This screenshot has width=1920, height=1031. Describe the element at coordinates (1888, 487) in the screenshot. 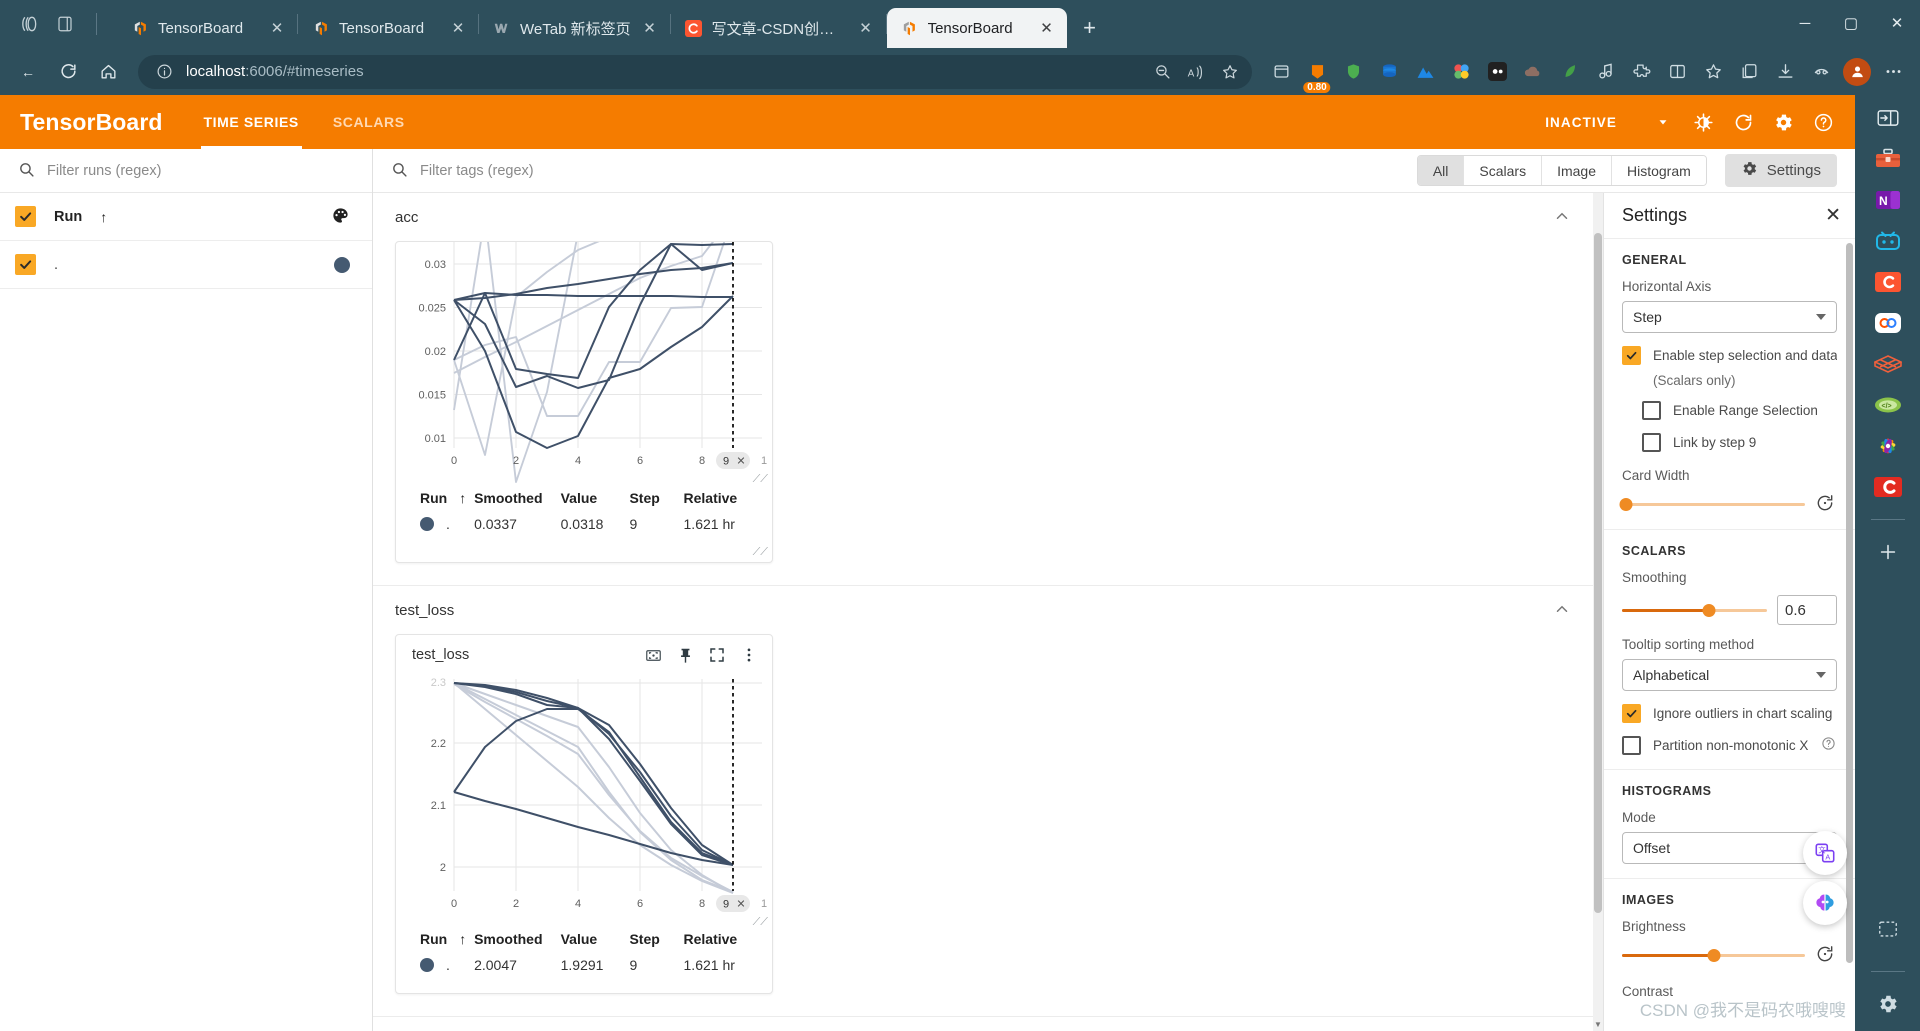

I see `wechat-icon` at that location.